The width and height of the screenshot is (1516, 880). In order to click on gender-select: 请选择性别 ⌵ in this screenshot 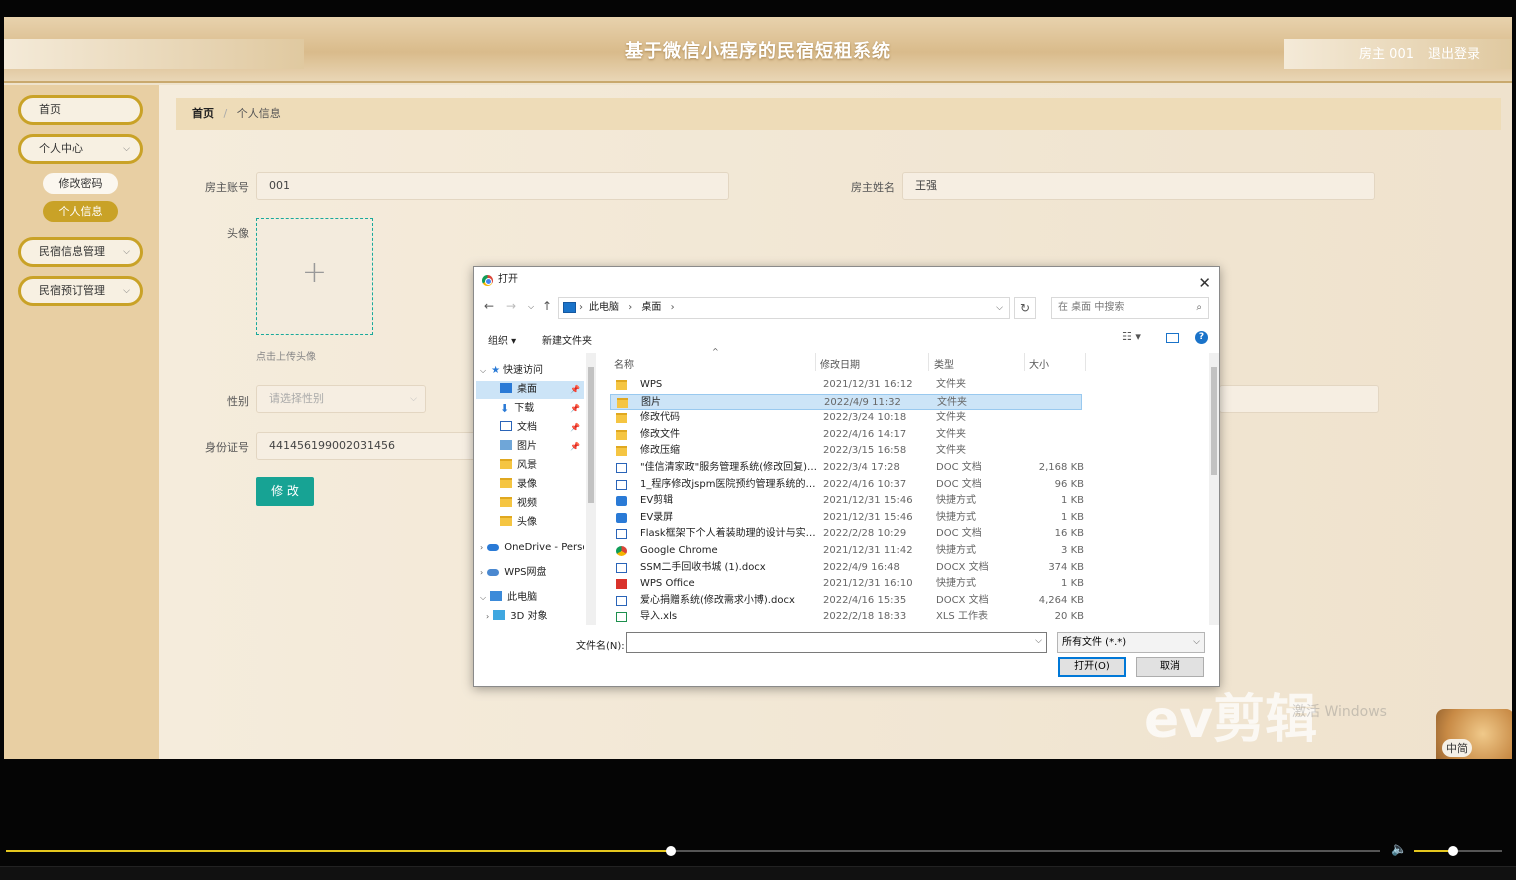, I will do `click(341, 399)`.